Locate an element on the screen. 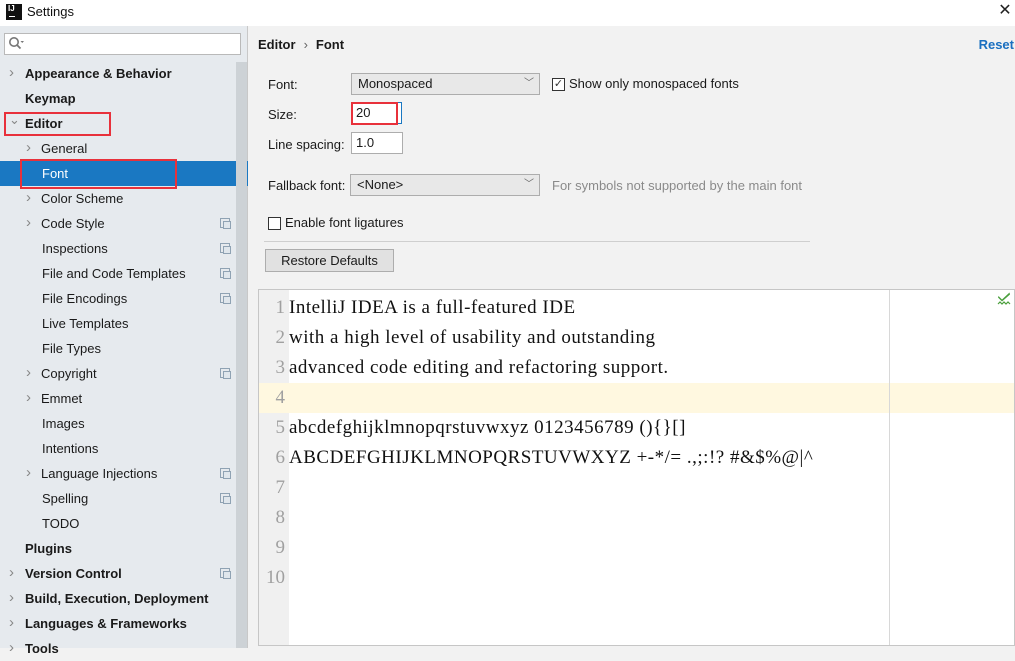 This screenshot has width=1015, height=661. sidebar-item-label: Images is located at coordinates (63, 423).